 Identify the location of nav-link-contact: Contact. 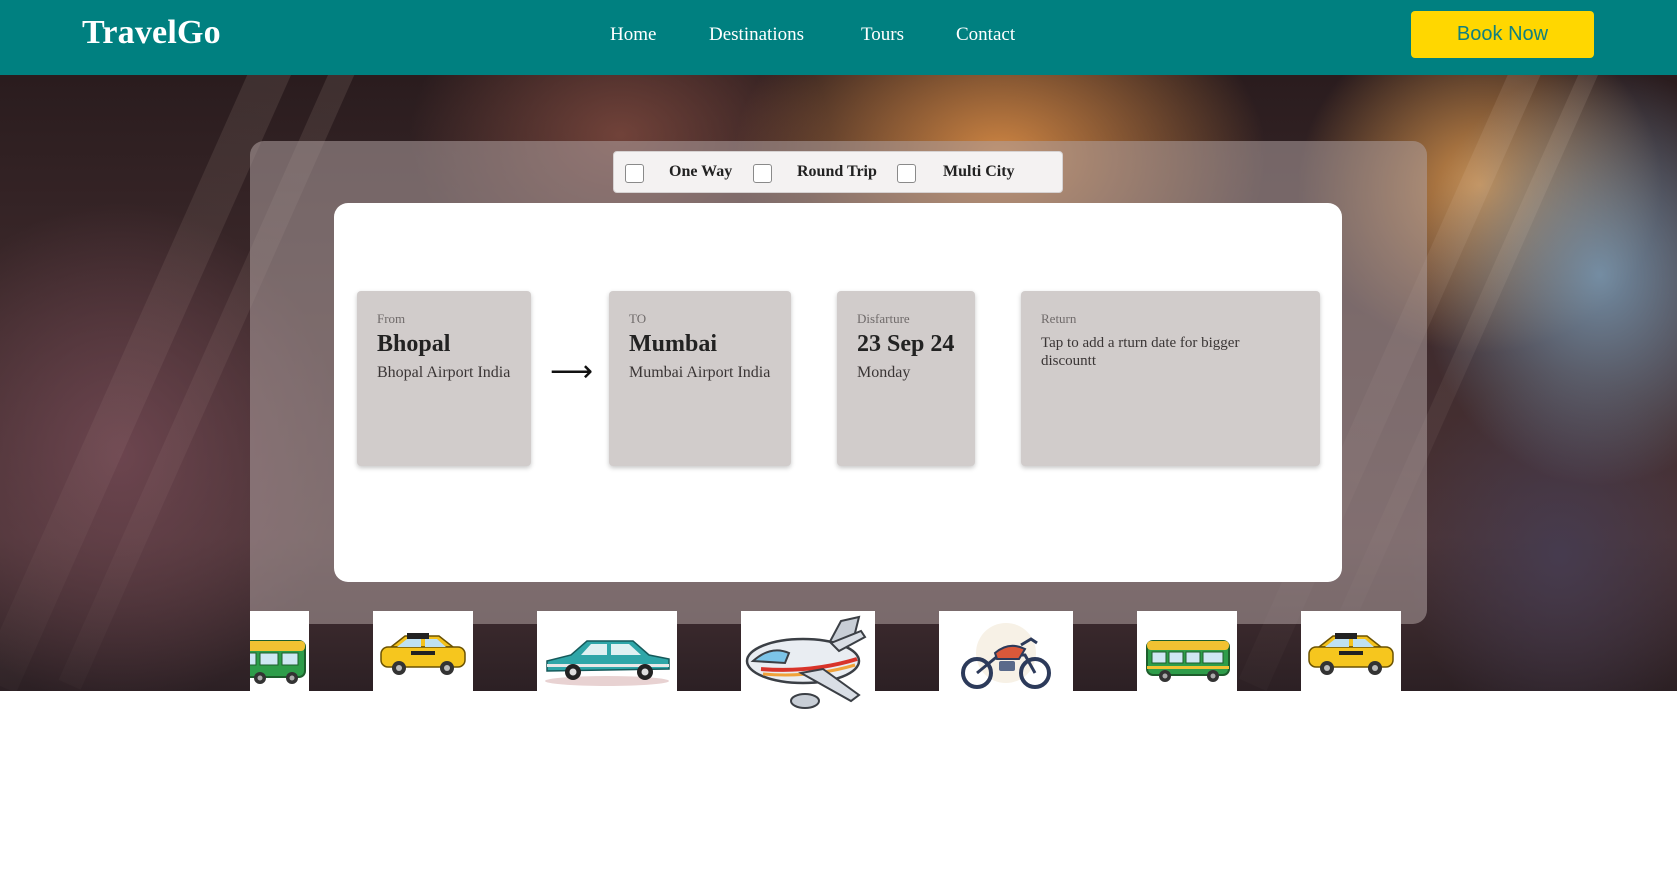
(985, 35).